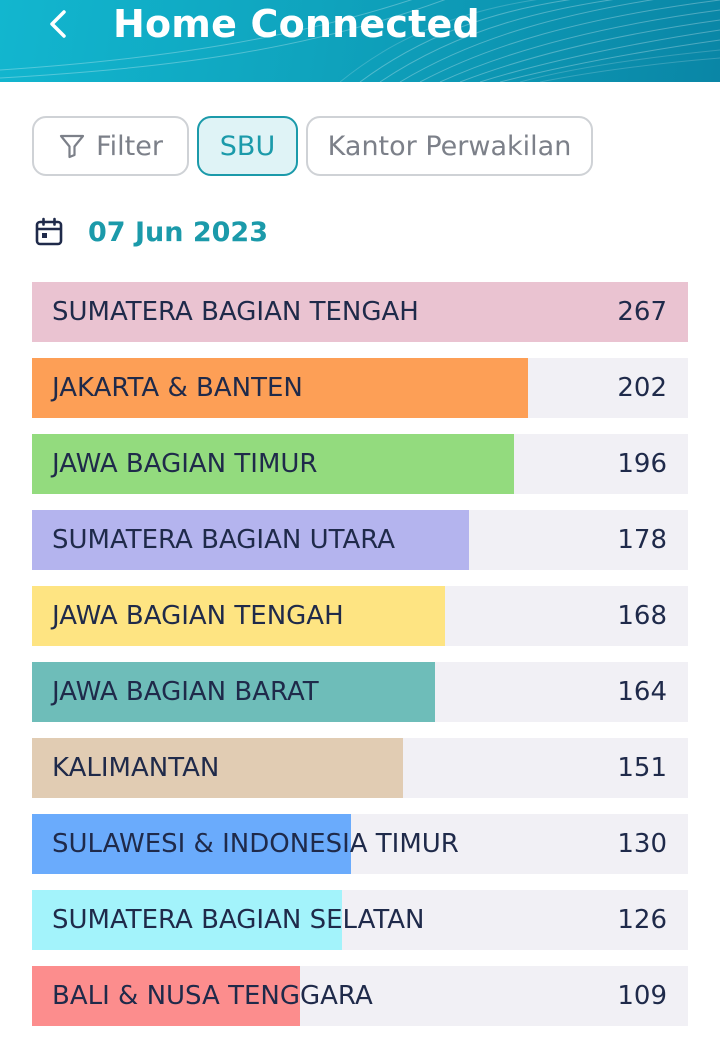  Describe the element at coordinates (177, 388) in the screenshot. I see `bar-label: JAKARTA & BANTEN` at that location.